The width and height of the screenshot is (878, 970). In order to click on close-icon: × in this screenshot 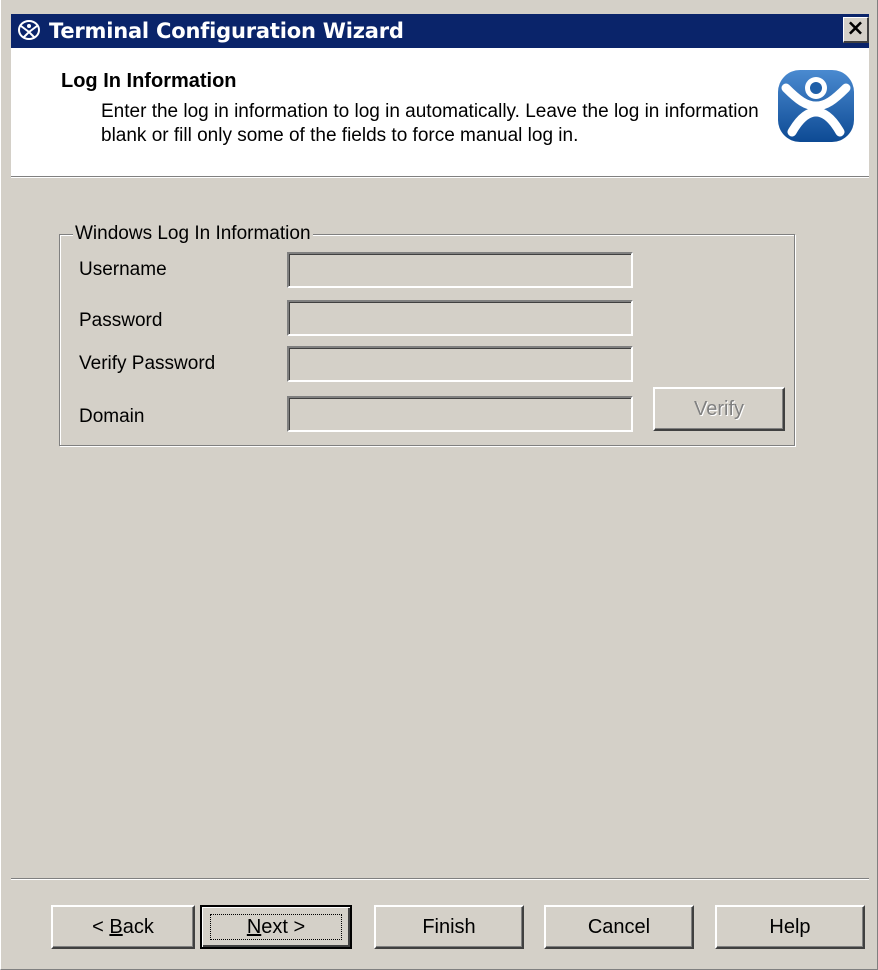, I will do `click(855, 28)`.